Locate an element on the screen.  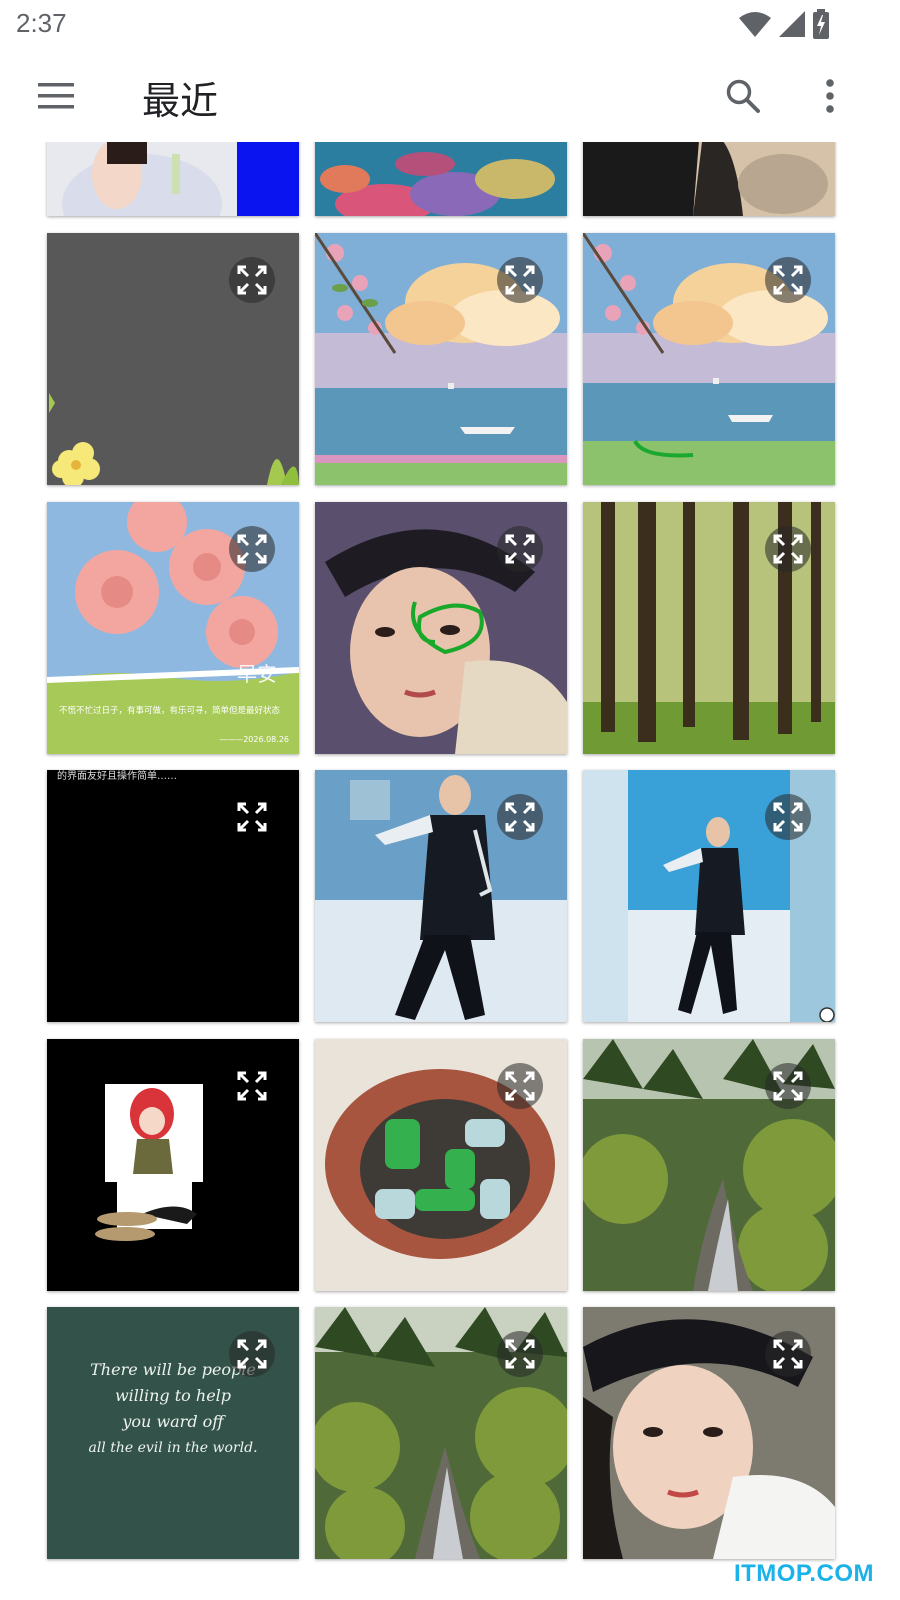
quote-line: all the evil in the world. is located at coordinates (173, 1448).